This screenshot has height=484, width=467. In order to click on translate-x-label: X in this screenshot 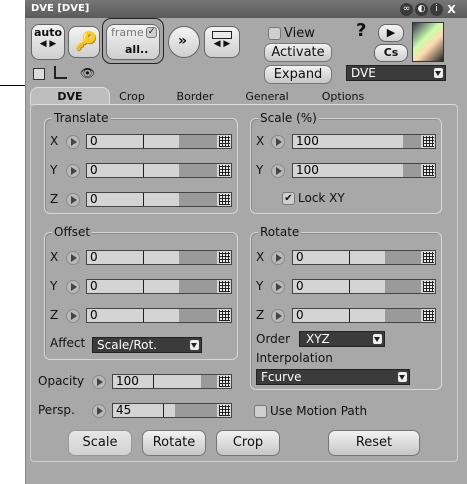, I will do `click(54, 141)`.